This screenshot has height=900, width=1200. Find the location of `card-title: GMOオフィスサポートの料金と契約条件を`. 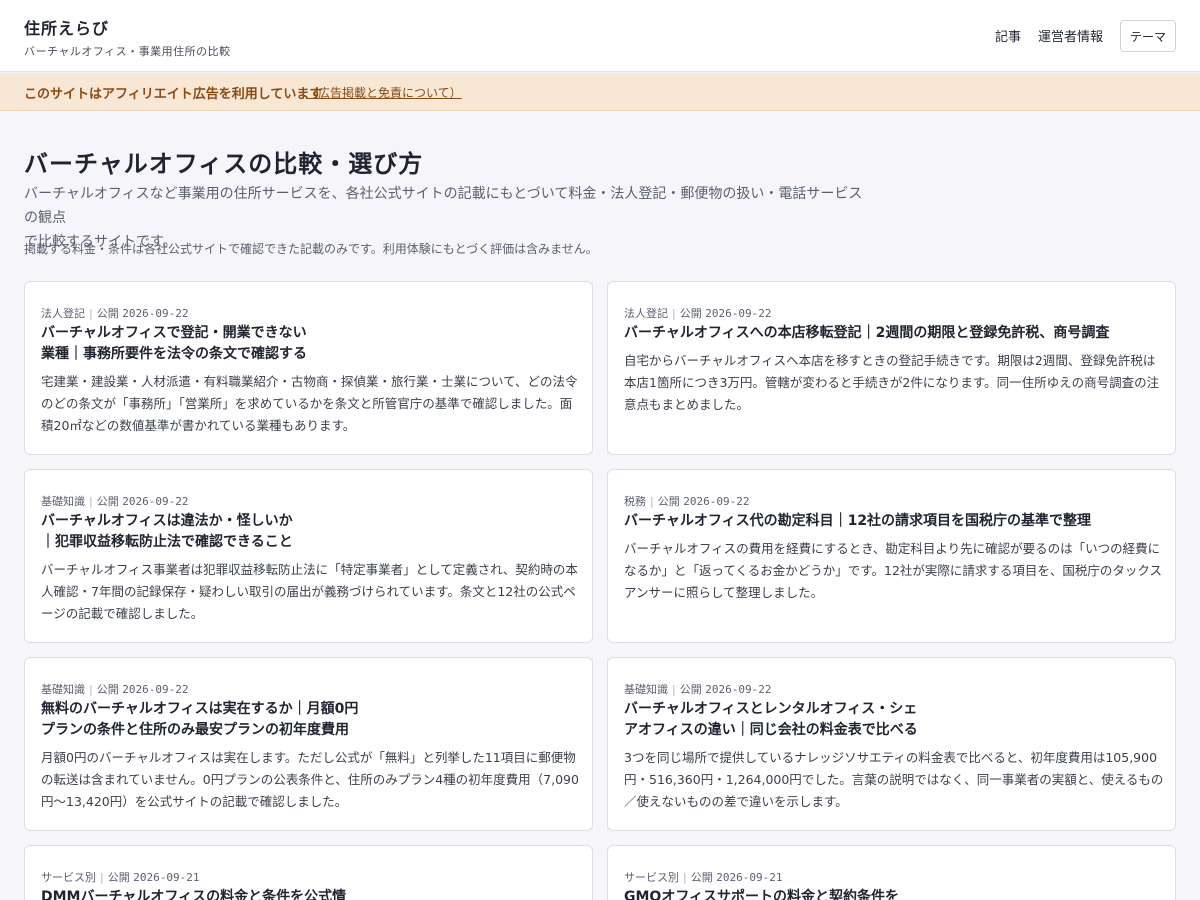

card-title: GMOオフィスサポートの料金と契約条件を is located at coordinates (894, 893).